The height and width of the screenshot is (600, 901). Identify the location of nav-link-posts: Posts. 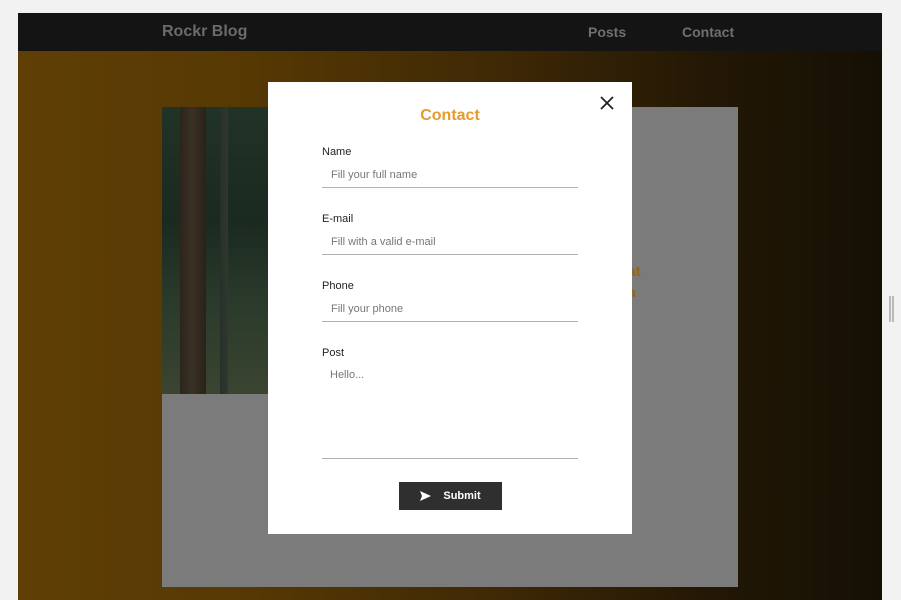
(607, 32).